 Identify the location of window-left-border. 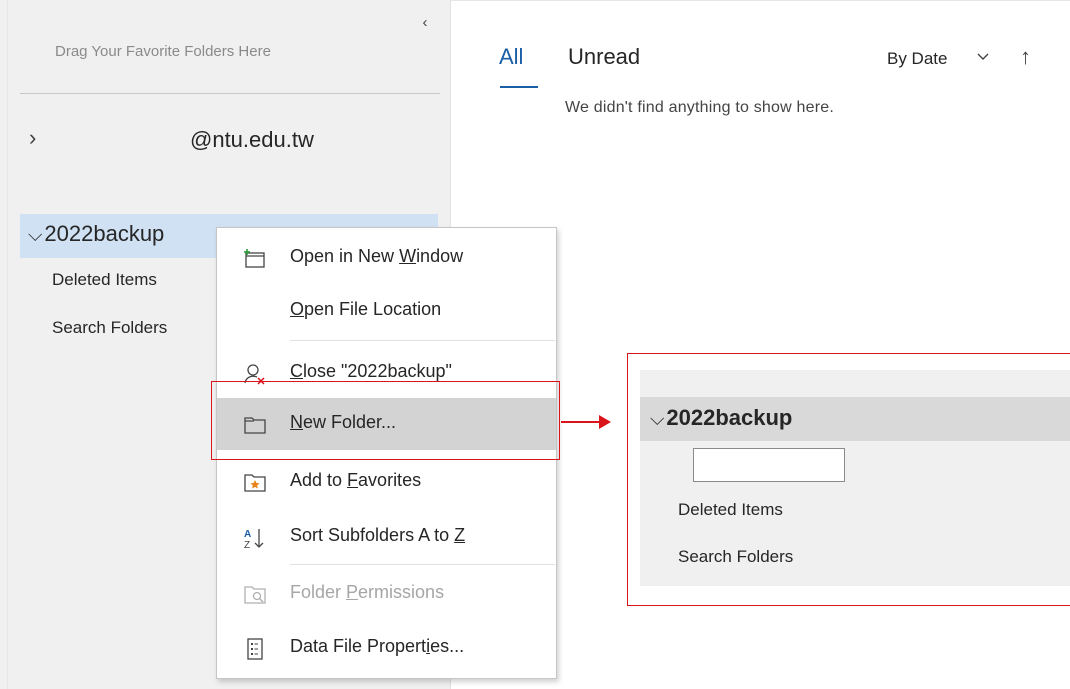
(7, 344).